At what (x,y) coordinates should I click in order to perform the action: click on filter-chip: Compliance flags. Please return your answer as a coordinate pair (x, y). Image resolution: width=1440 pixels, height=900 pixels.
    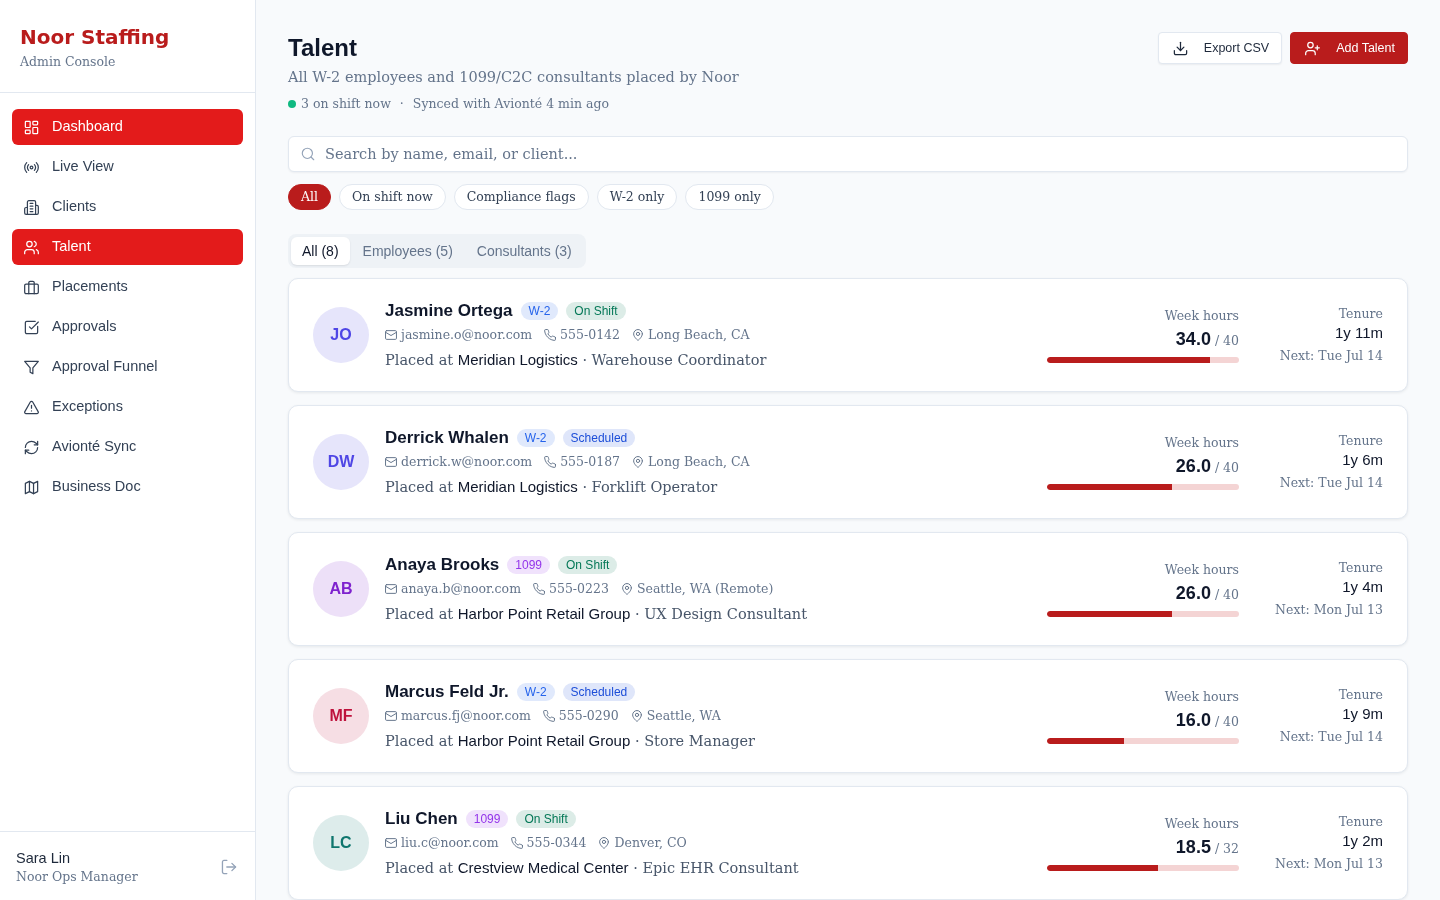
    Looking at the image, I should click on (521, 197).